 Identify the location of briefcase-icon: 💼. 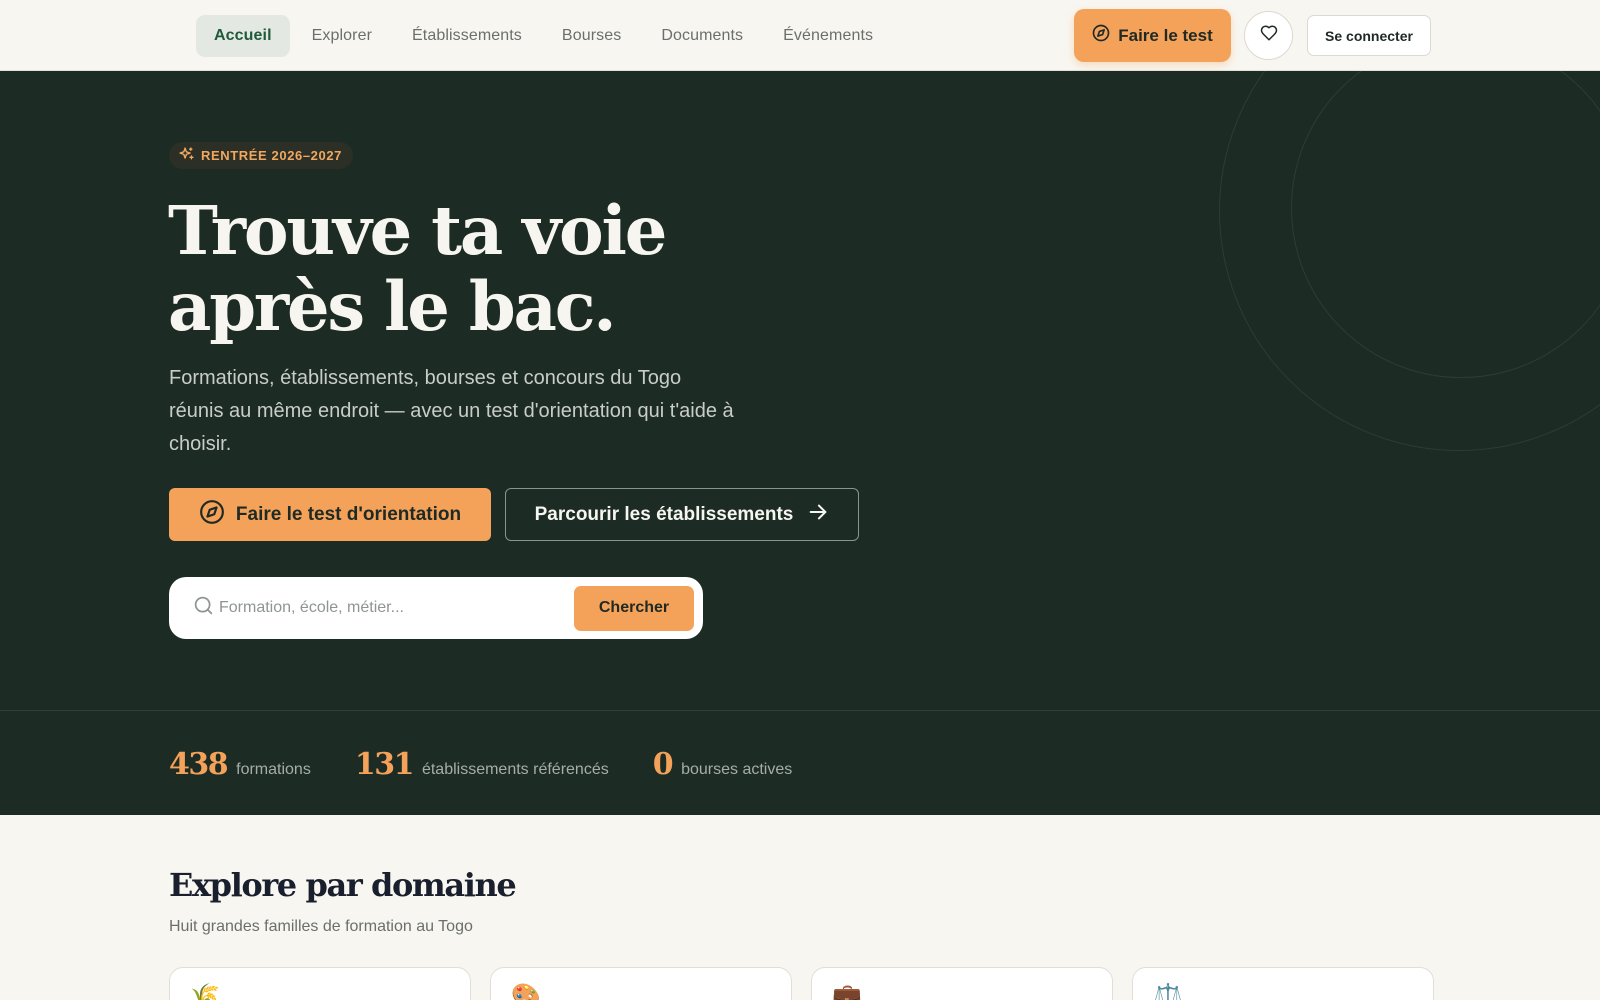
(847, 991).